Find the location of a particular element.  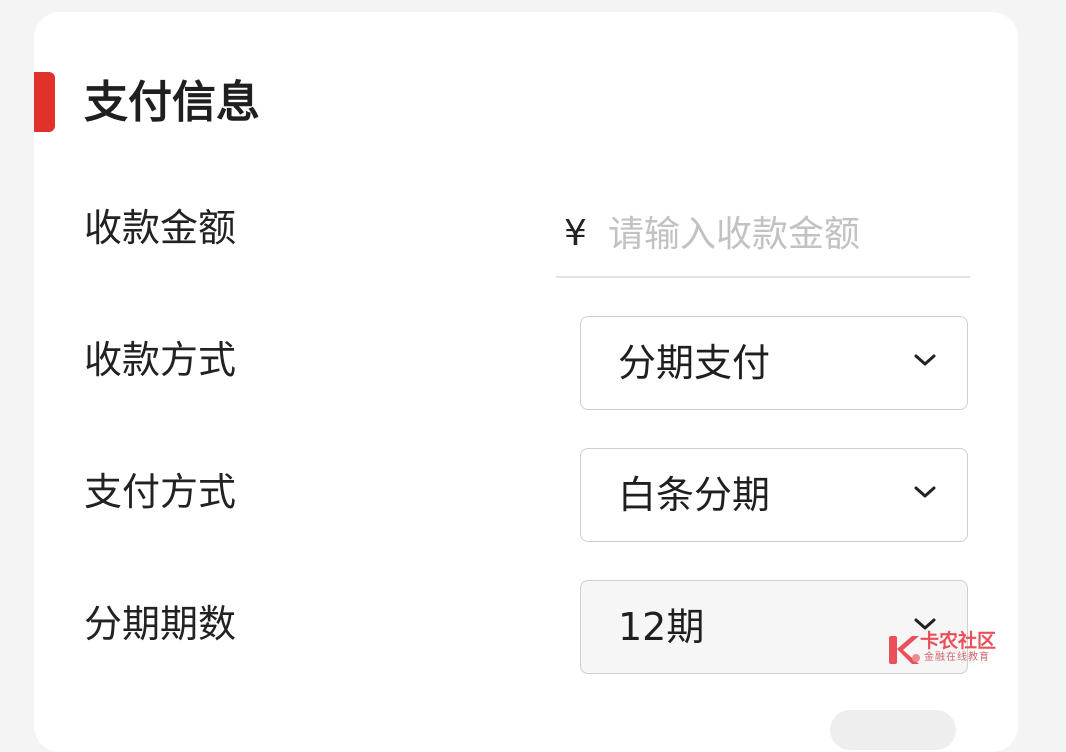

collection-method-select: 分期支付 is located at coordinates (774, 363).